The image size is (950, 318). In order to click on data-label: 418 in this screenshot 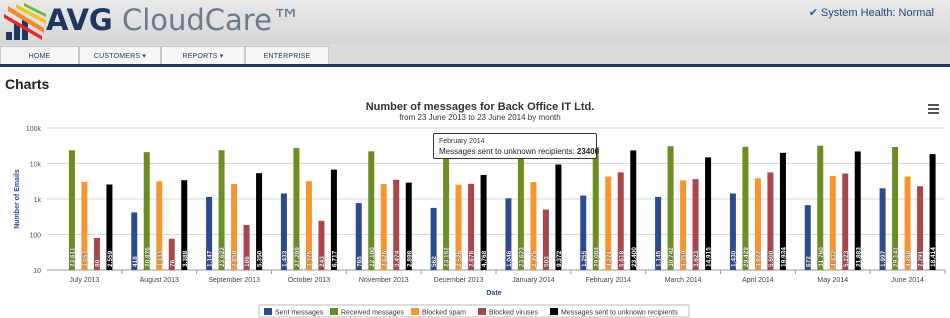, I will do `click(135, 261)`.